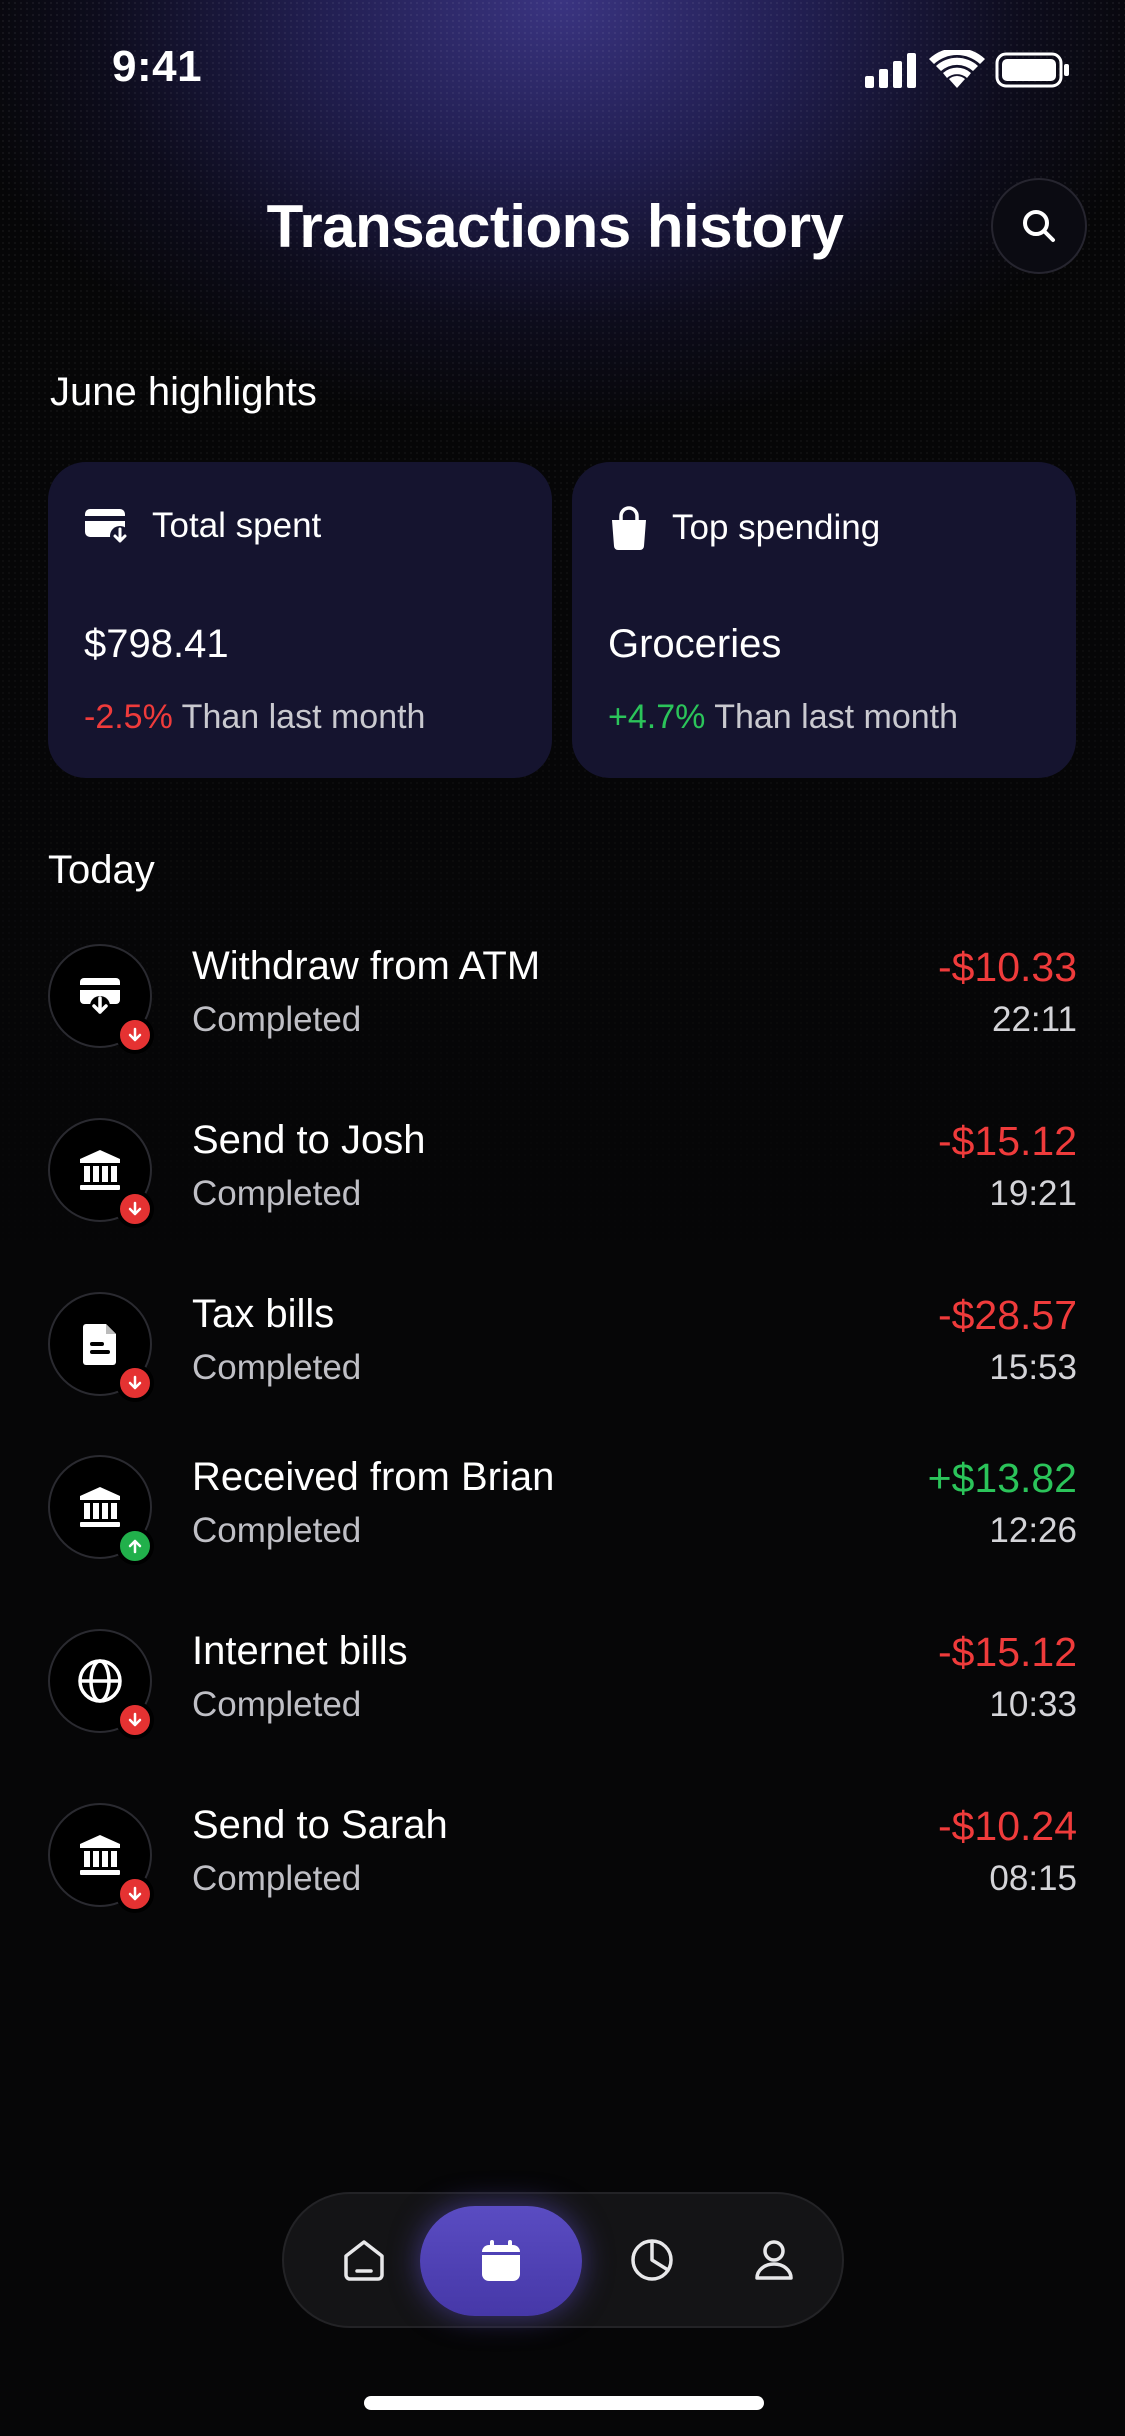 The width and height of the screenshot is (1125, 2436). What do you see at coordinates (156, 644) in the screenshot?
I see `total-spent-value: $798.41` at bounding box center [156, 644].